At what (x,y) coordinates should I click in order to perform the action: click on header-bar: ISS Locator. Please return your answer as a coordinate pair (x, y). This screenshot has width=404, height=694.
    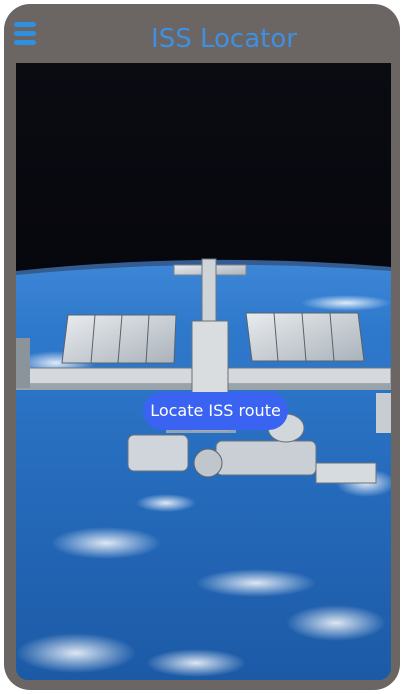
    Looking at the image, I should click on (202, 34).